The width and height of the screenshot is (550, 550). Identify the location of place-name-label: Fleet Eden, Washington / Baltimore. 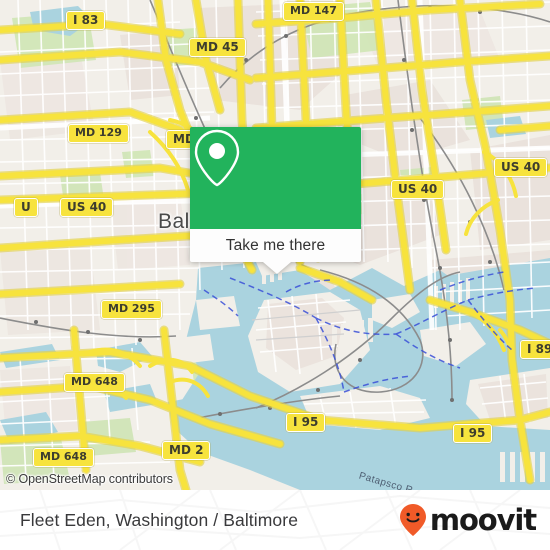
(159, 519).